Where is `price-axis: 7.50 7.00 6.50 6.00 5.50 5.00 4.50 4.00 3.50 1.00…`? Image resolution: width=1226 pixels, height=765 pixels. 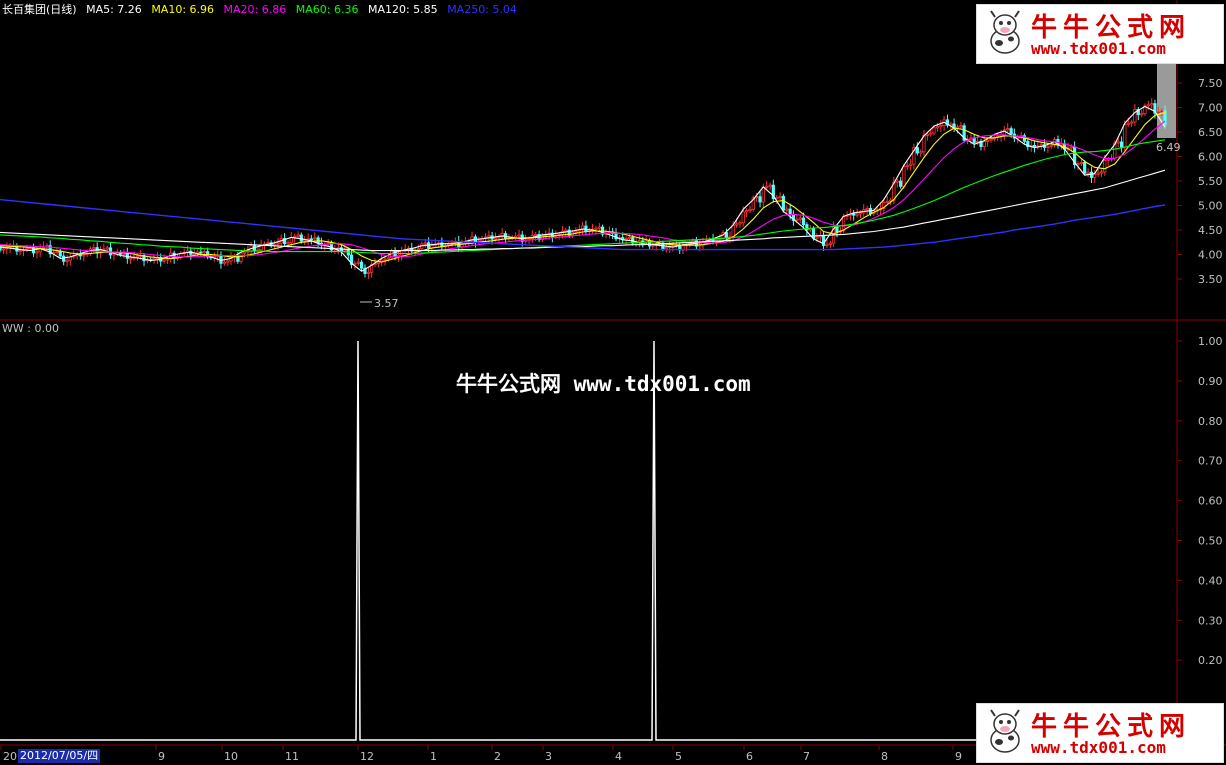
price-axis: 7.50 7.00 6.50 6.00 5.50 5.00 4.50 4.00 3.50 1.00… is located at coordinates (1200, 372).